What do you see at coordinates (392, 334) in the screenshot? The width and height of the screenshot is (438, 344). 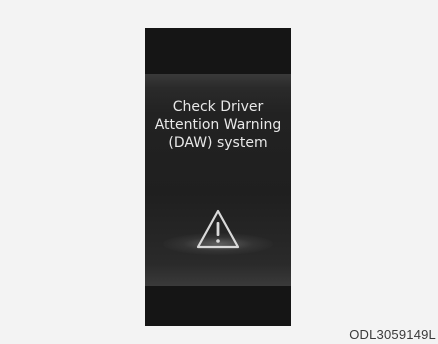 I see `figure-reference-code: ODL3059149L` at bounding box center [392, 334].